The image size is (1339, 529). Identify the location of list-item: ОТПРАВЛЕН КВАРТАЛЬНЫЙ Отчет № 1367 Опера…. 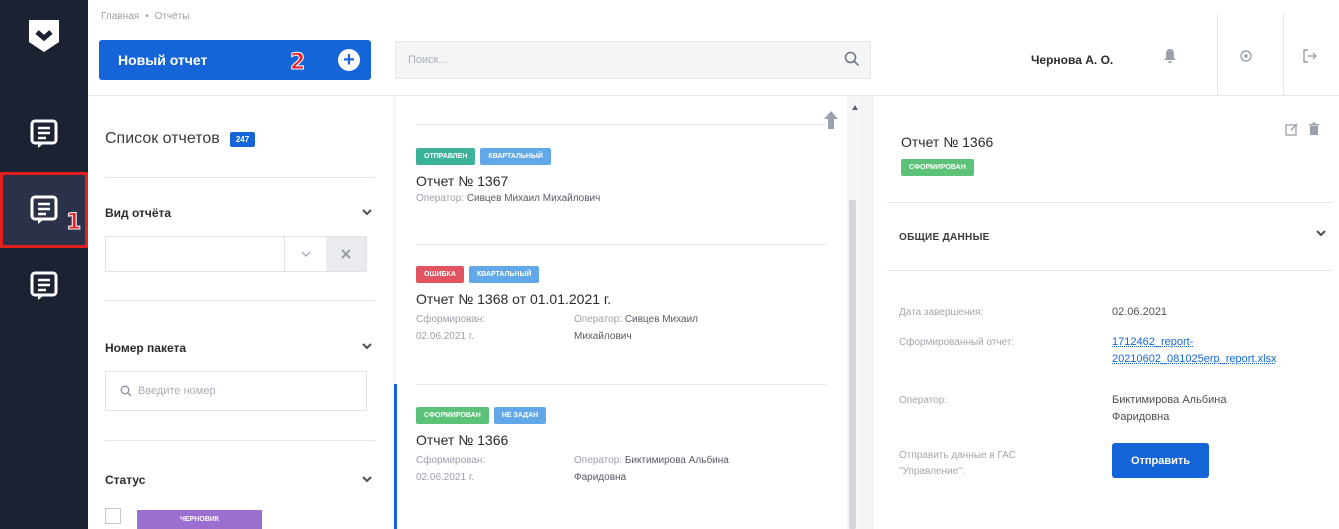
(621, 176).